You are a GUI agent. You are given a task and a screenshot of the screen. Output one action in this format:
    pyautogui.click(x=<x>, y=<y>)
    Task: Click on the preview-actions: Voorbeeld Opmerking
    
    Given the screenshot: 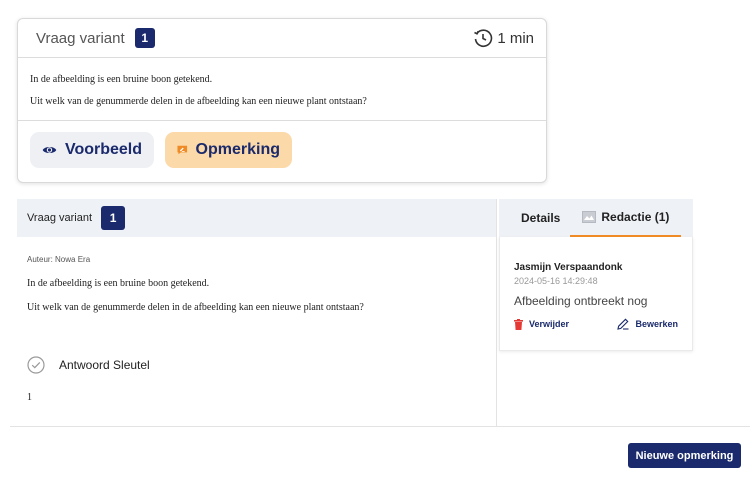 What is the action you would take?
    pyautogui.click(x=282, y=150)
    